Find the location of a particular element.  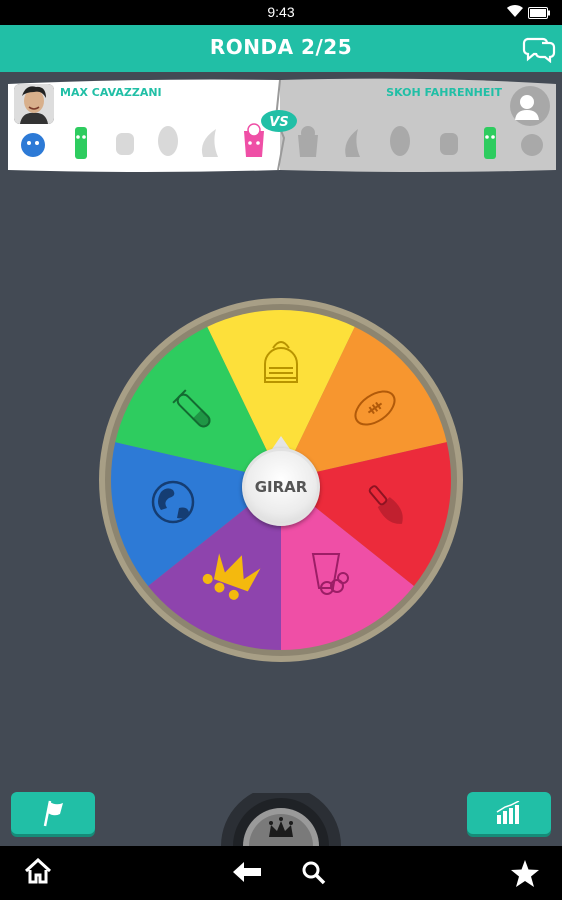

app-header: RONDA 2/25 is located at coordinates (281, 48).